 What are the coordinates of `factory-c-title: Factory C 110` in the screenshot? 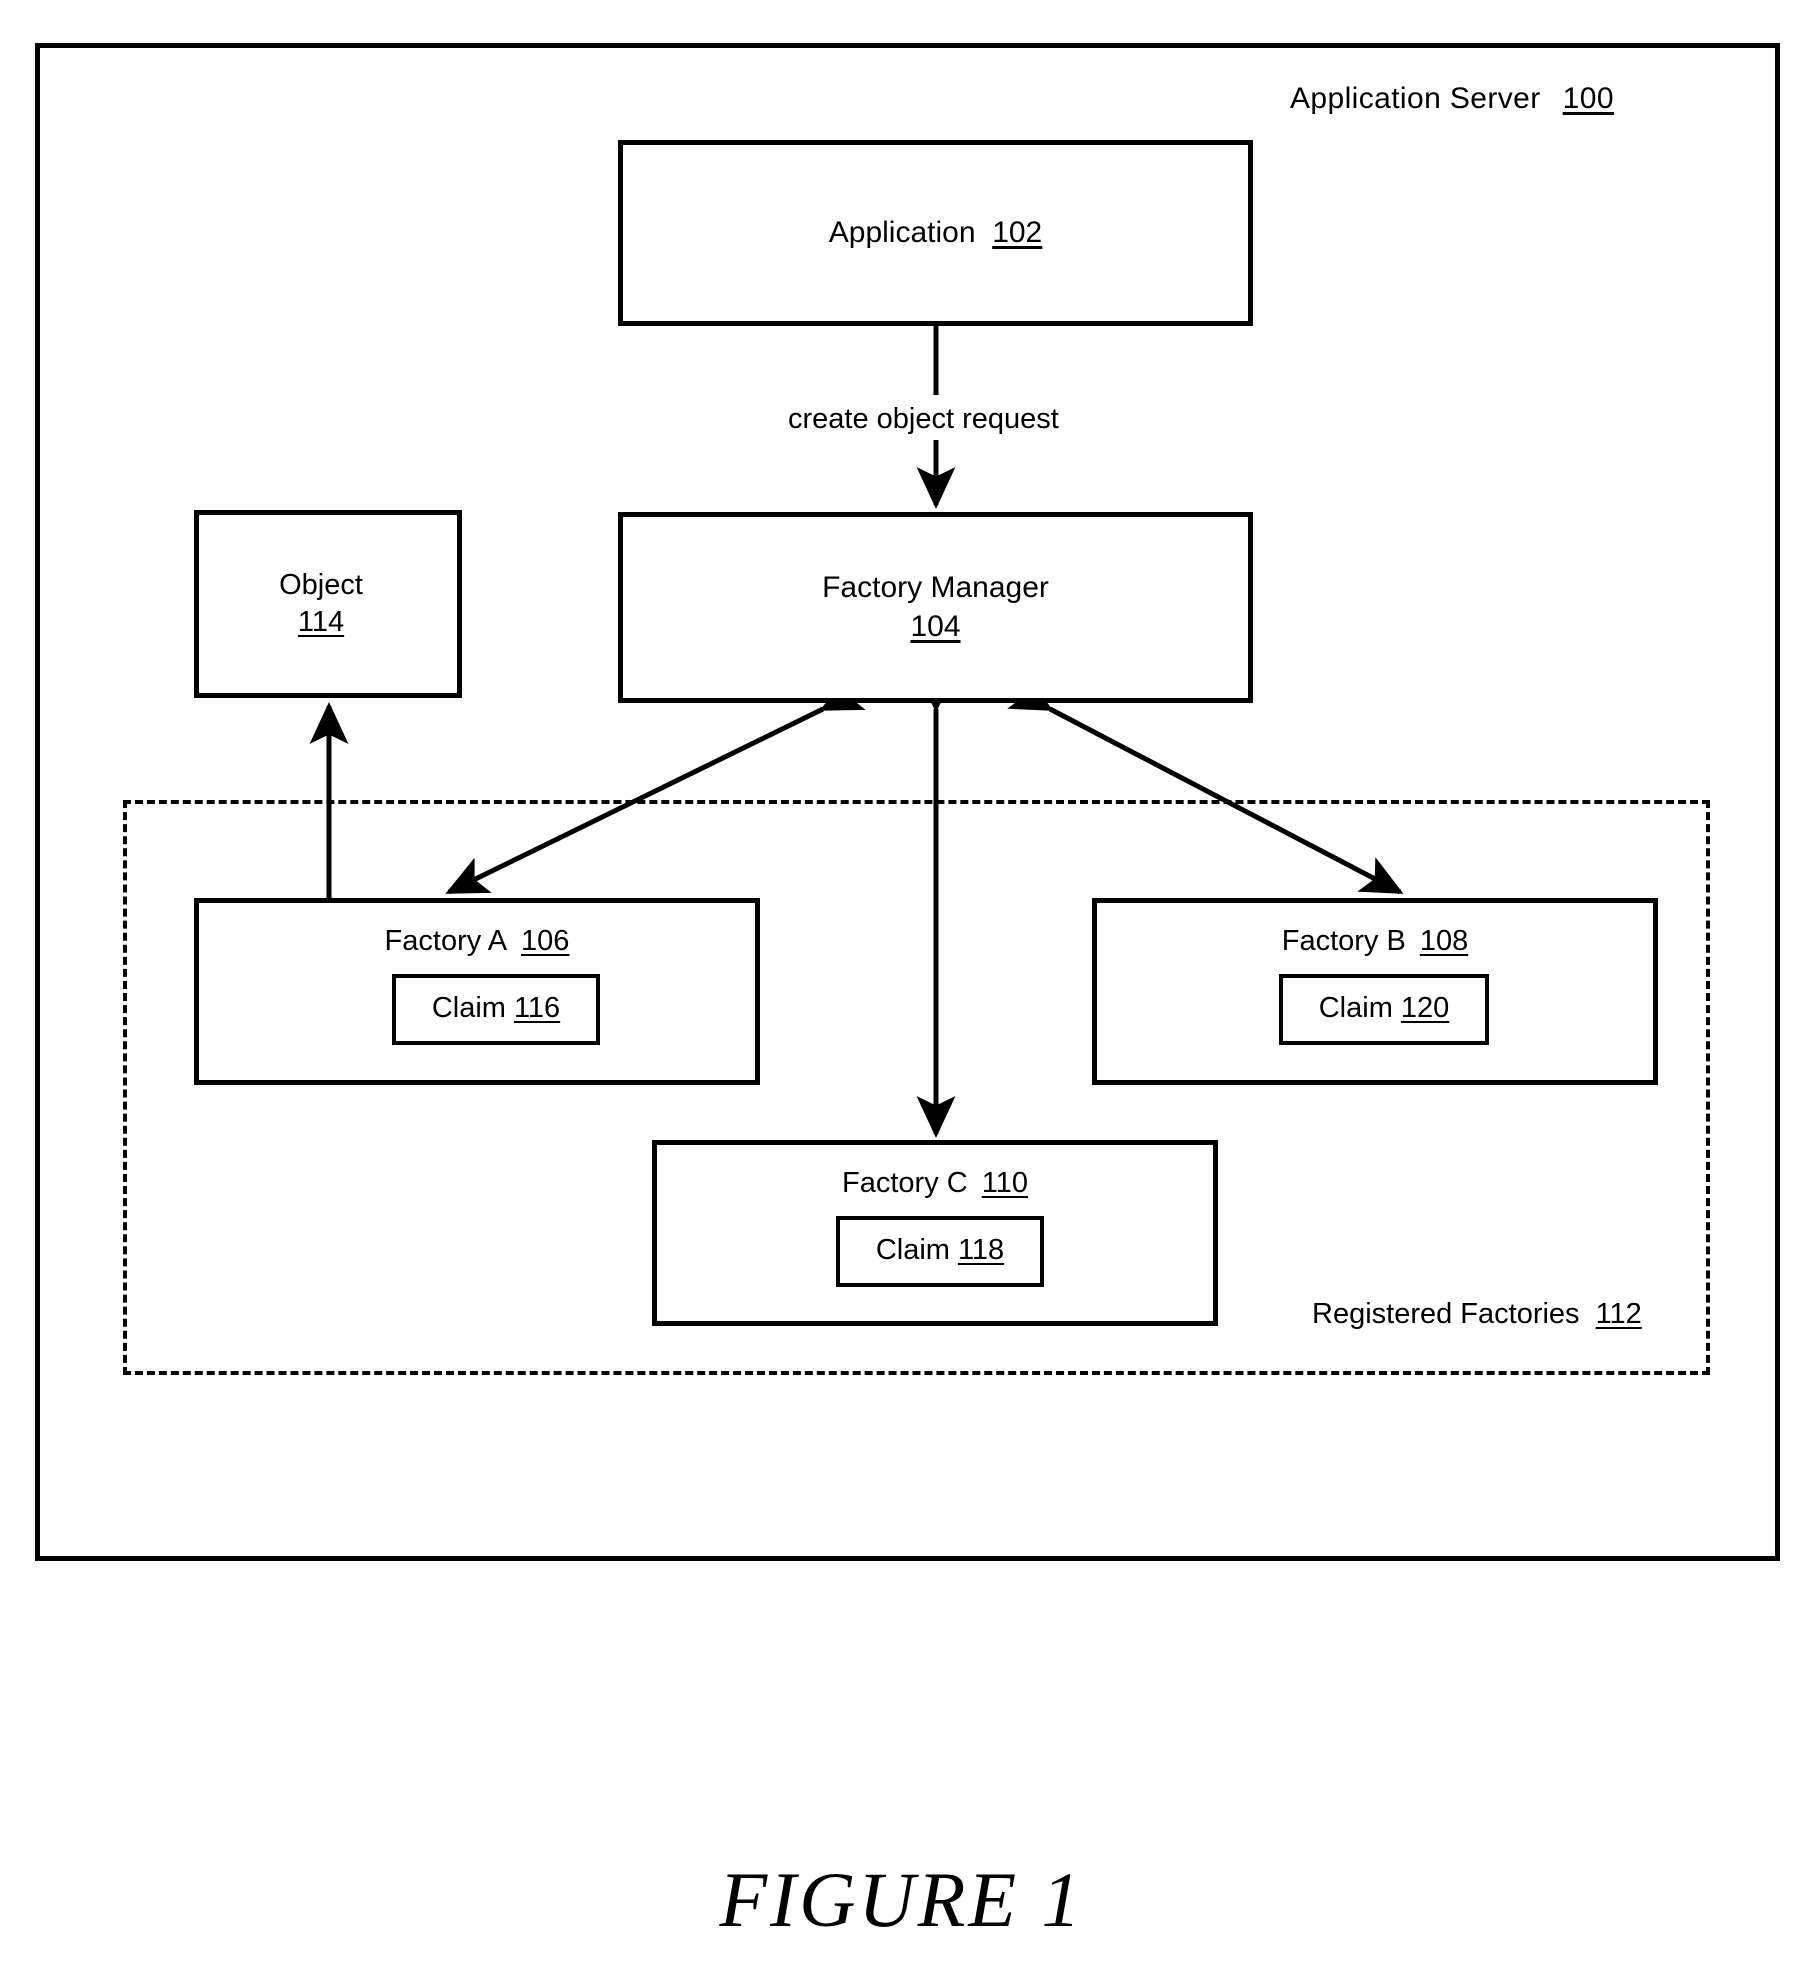 It's located at (935, 1183).